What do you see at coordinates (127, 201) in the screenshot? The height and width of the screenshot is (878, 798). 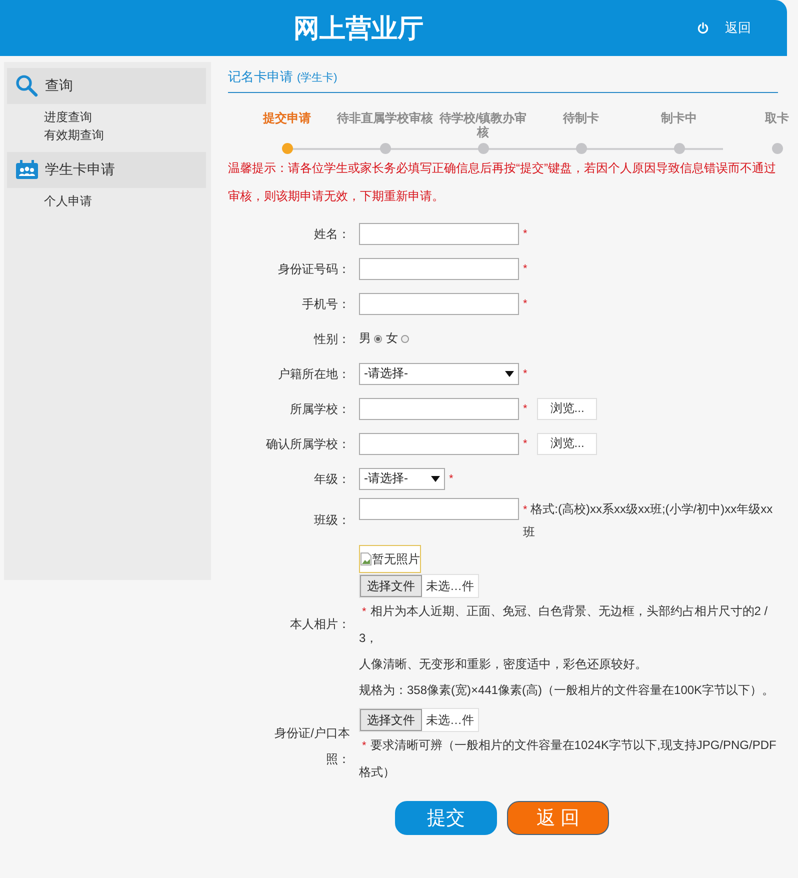 I see `sidebar-item: 个人申请` at bounding box center [127, 201].